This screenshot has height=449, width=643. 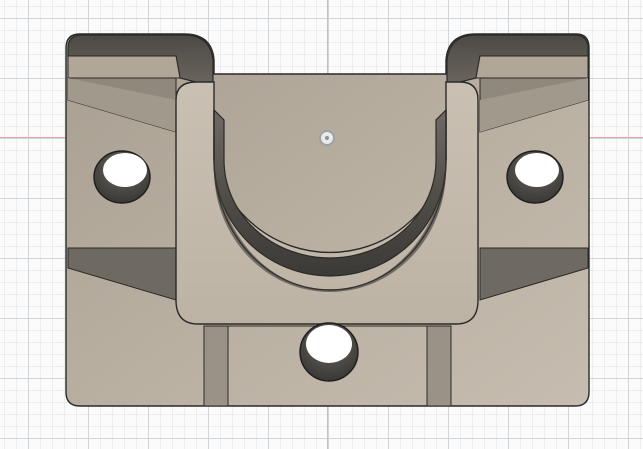 What do you see at coordinates (327, 138) in the screenshot?
I see `origin-point-icon` at bounding box center [327, 138].